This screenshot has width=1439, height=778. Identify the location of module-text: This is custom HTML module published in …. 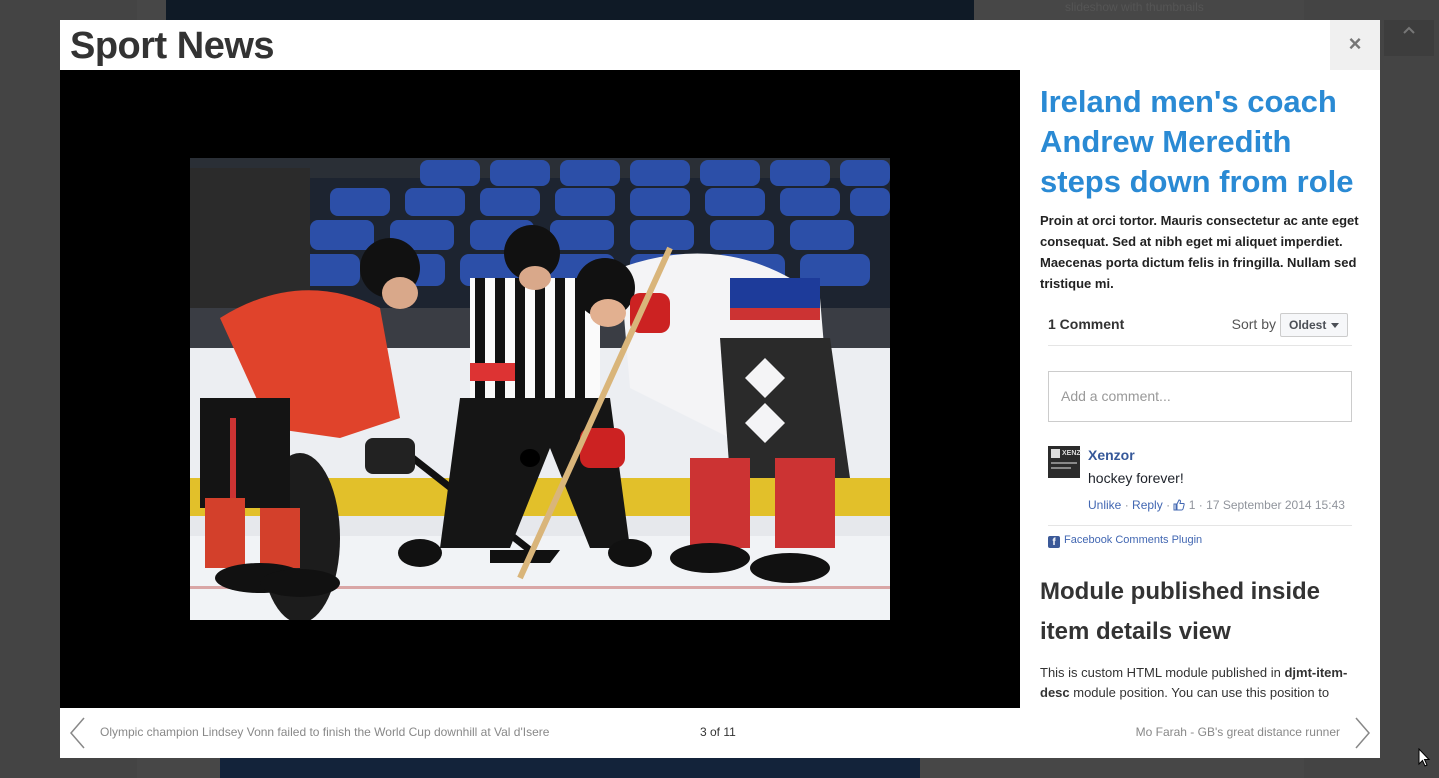
(1194, 682).